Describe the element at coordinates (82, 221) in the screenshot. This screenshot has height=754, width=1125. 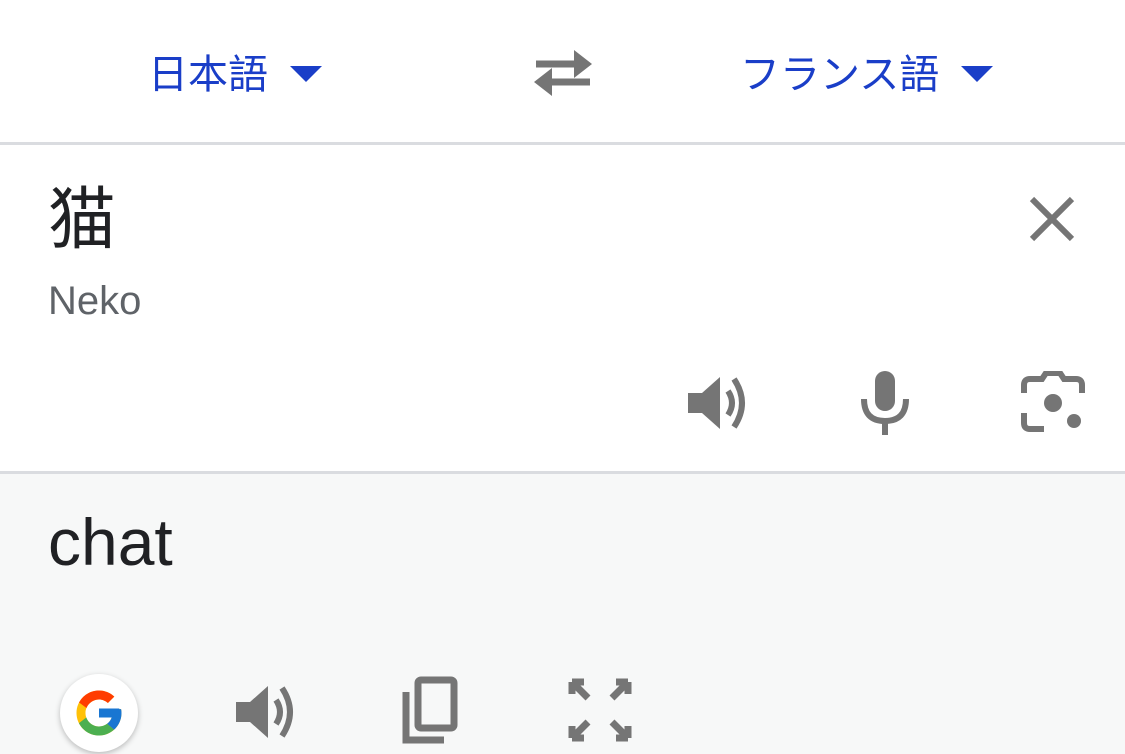
I see `source-text: 猫` at that location.